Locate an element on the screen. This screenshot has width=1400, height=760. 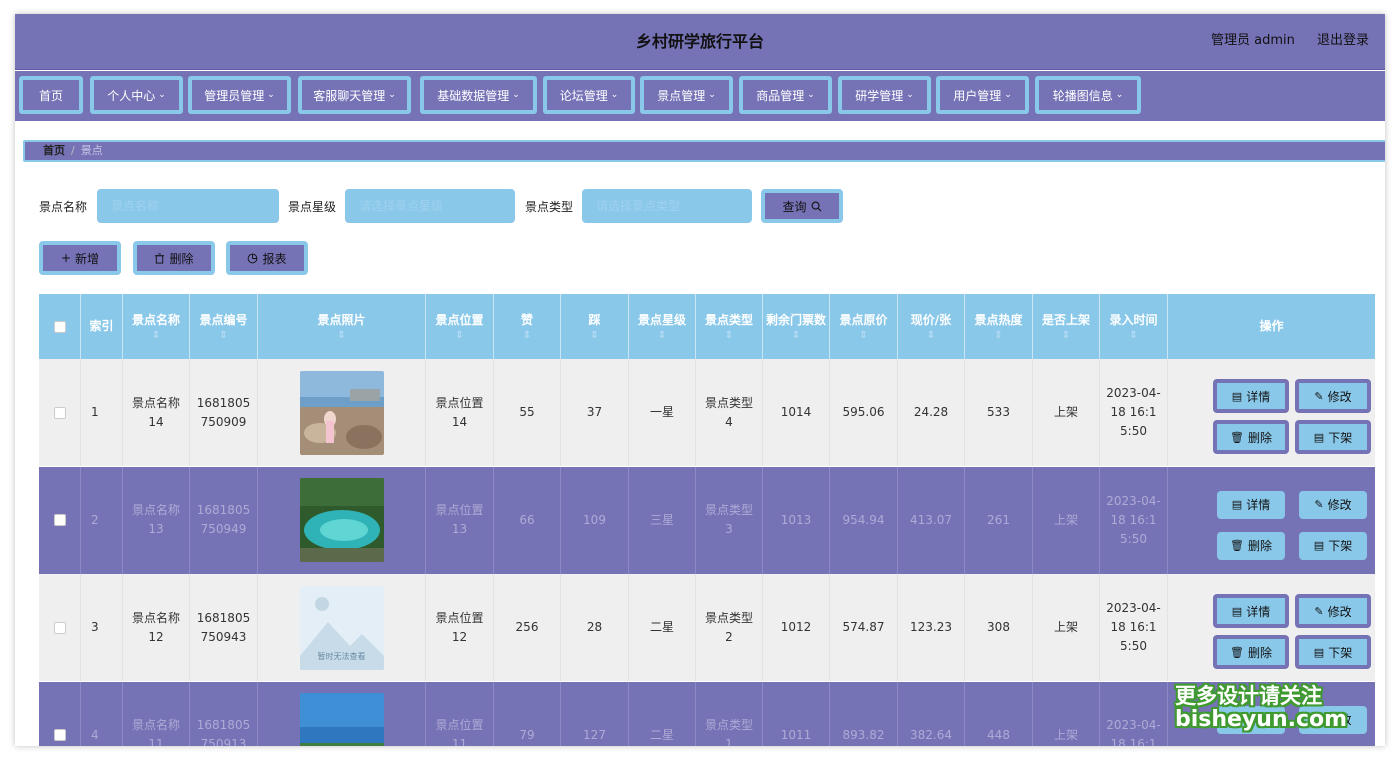
nav-item: 景点管理 ⌄ is located at coordinates (686, 95).